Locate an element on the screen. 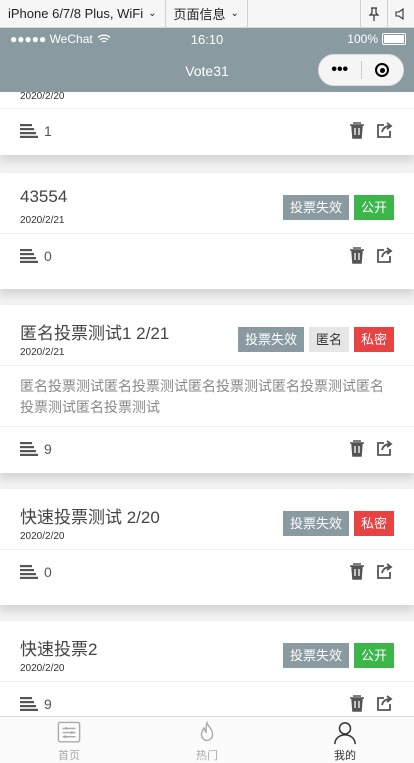 This screenshot has height=763, width=414. tab-bar: 首页 热门 我的 is located at coordinates (207, 739).